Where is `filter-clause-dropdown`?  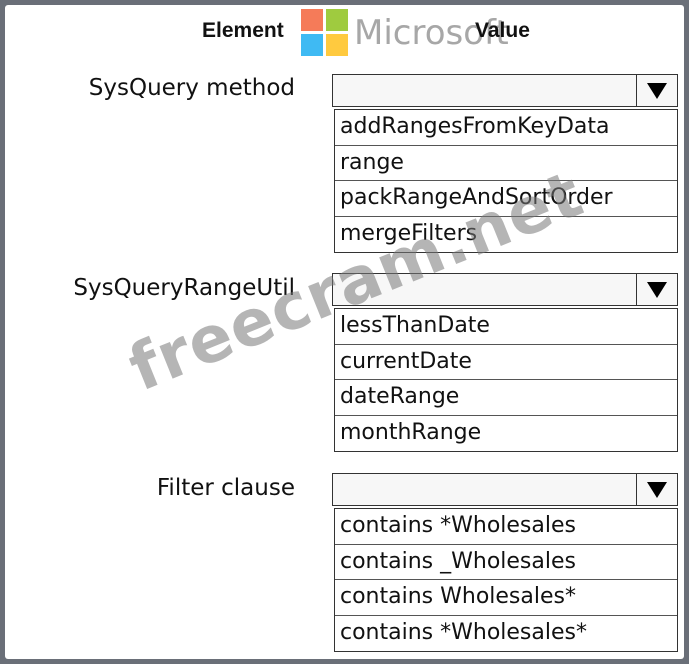
filter-clause-dropdown is located at coordinates (505, 489).